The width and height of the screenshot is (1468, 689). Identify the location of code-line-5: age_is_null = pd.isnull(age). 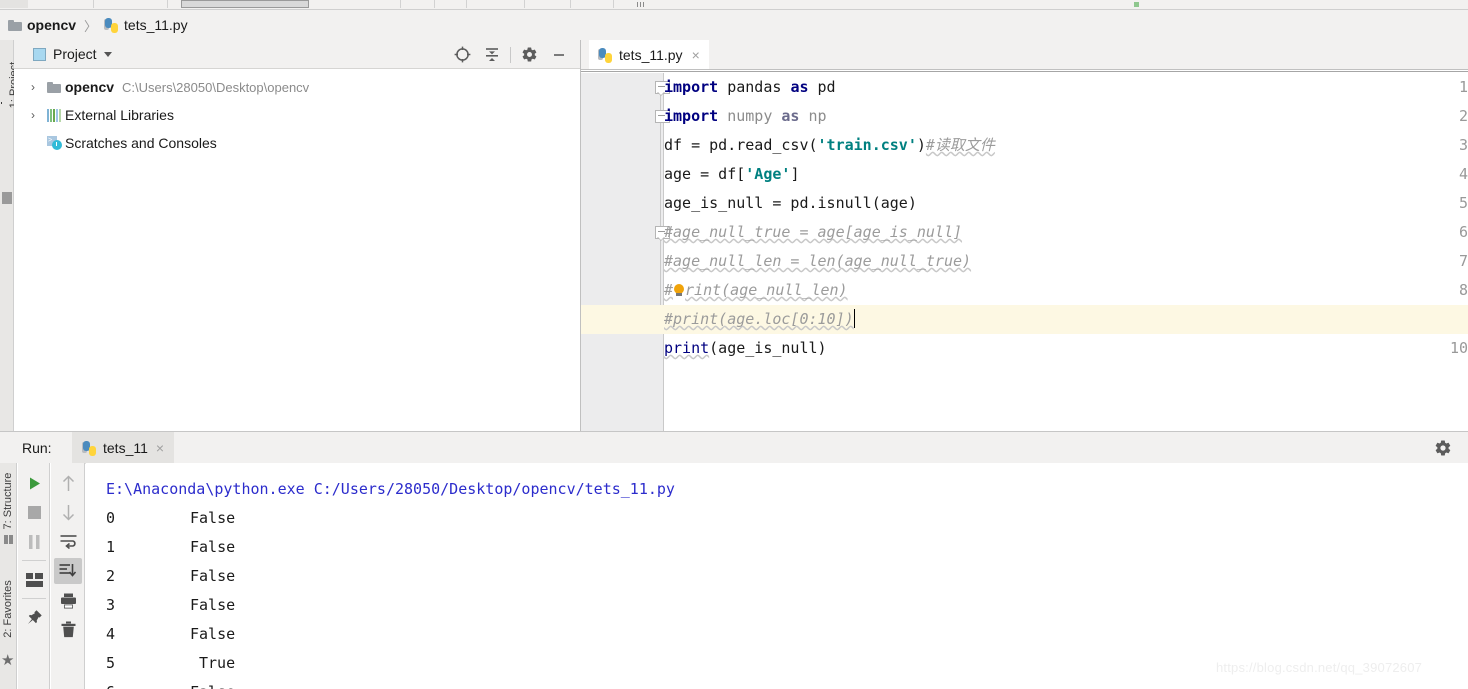
(790, 203).